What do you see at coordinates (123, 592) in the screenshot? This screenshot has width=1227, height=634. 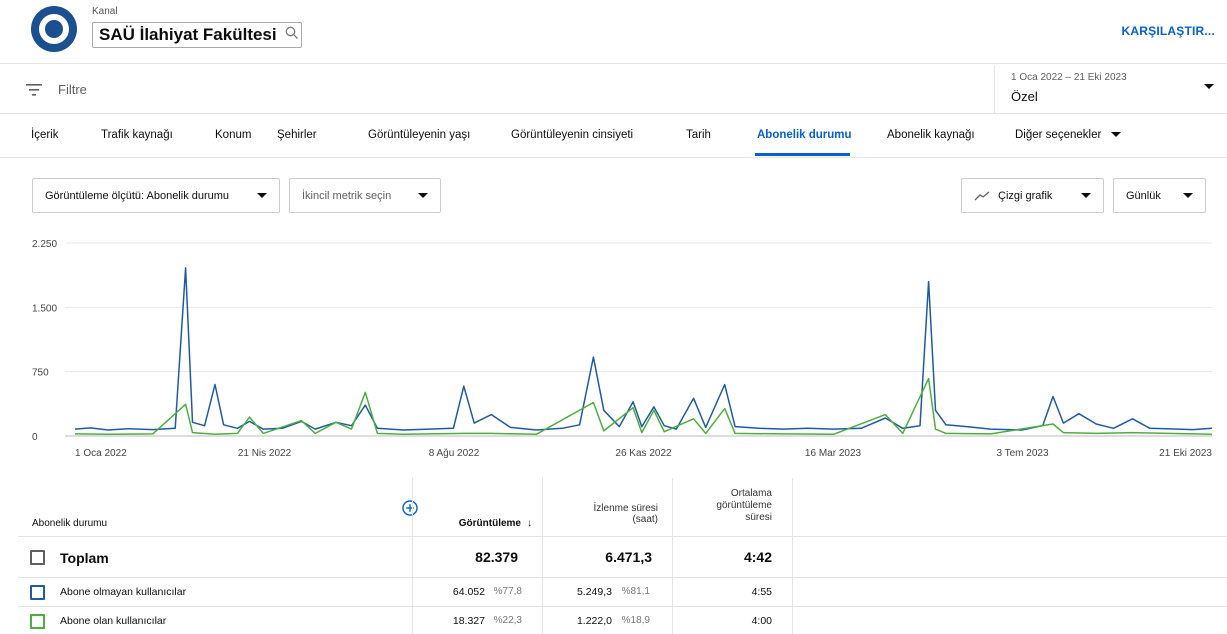 I see `row-label: Abone olmayan kullanıcılar` at bounding box center [123, 592].